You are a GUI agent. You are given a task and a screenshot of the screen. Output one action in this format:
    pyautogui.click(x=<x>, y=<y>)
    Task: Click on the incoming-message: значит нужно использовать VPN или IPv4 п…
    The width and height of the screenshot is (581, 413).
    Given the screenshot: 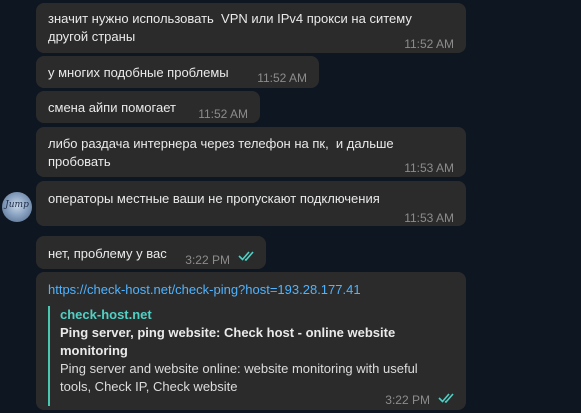 What is the action you would take?
    pyautogui.click(x=251, y=28)
    